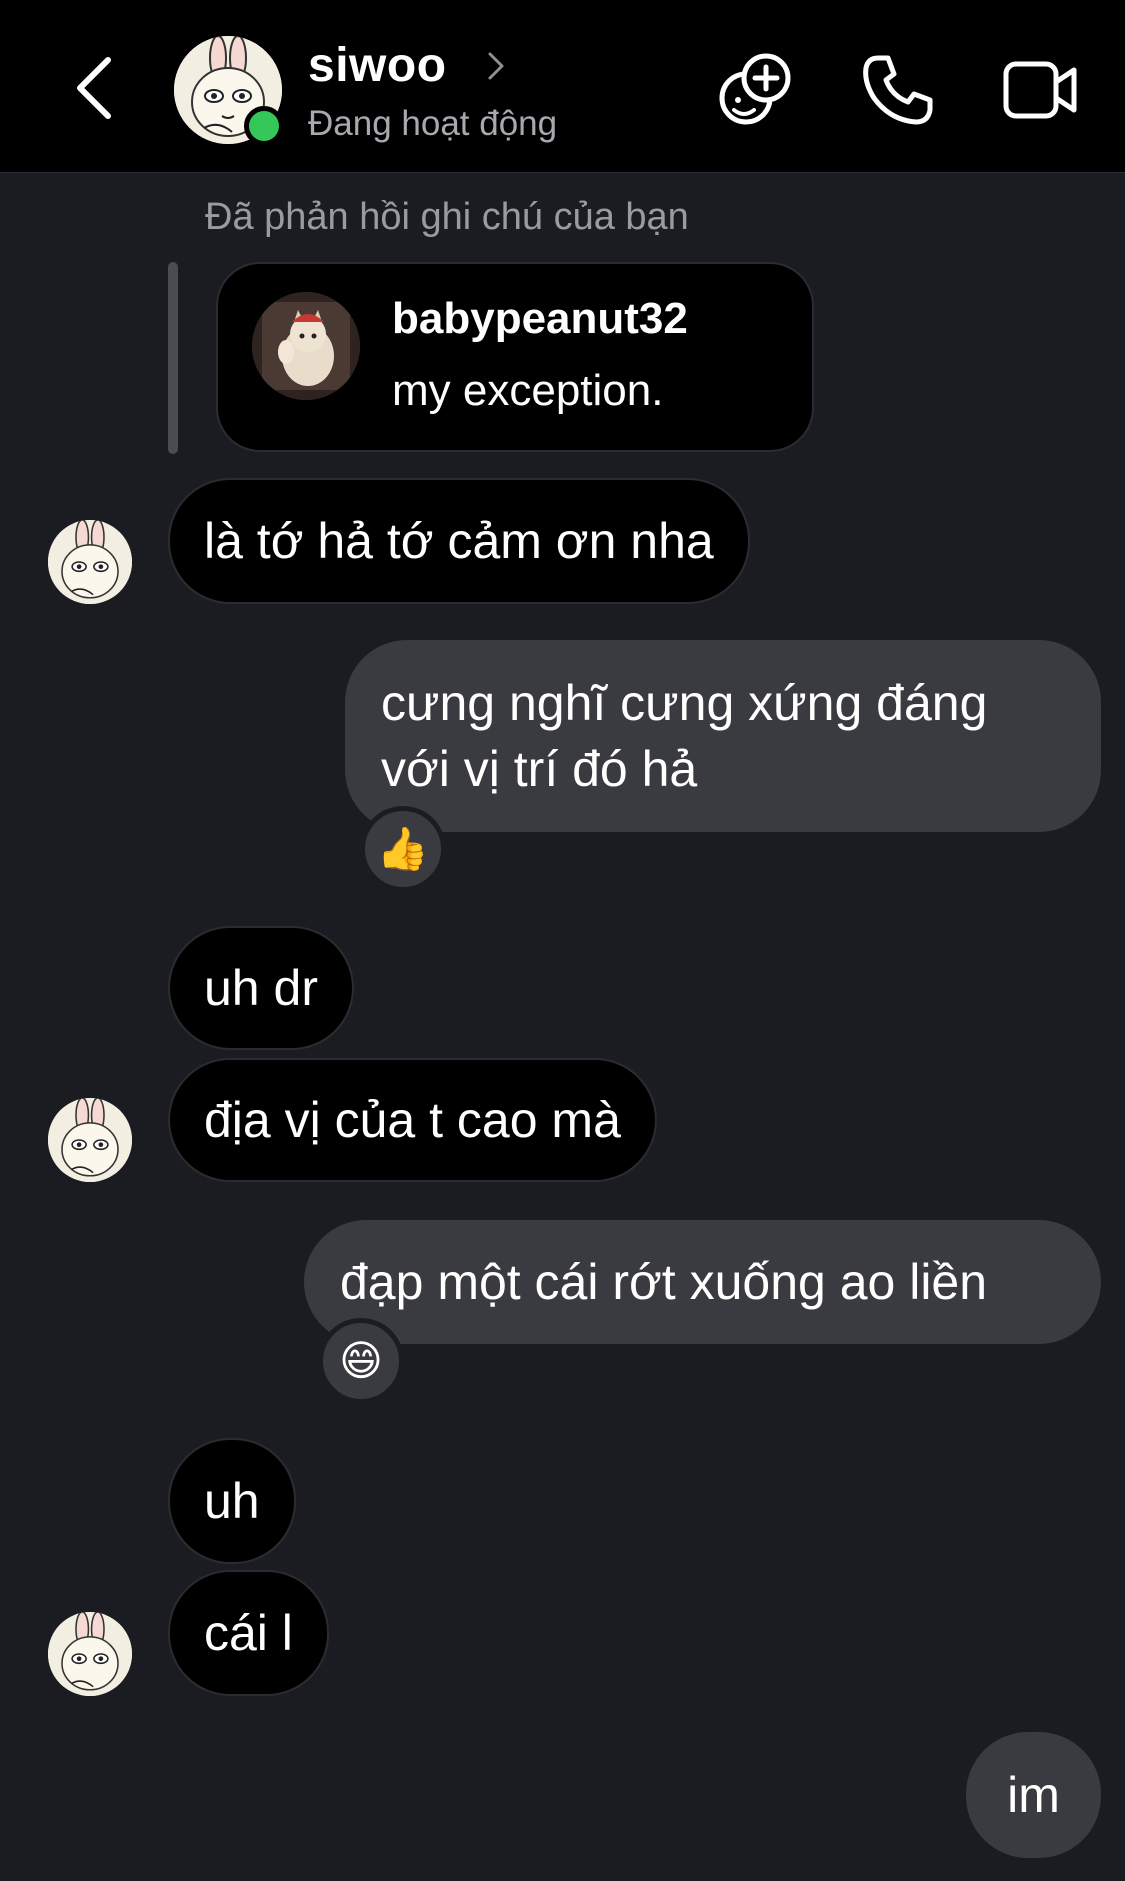 The height and width of the screenshot is (1881, 1125). Describe the element at coordinates (515, 357) in the screenshot. I see `replied-note-card: babypeanut32 my exception.` at that location.